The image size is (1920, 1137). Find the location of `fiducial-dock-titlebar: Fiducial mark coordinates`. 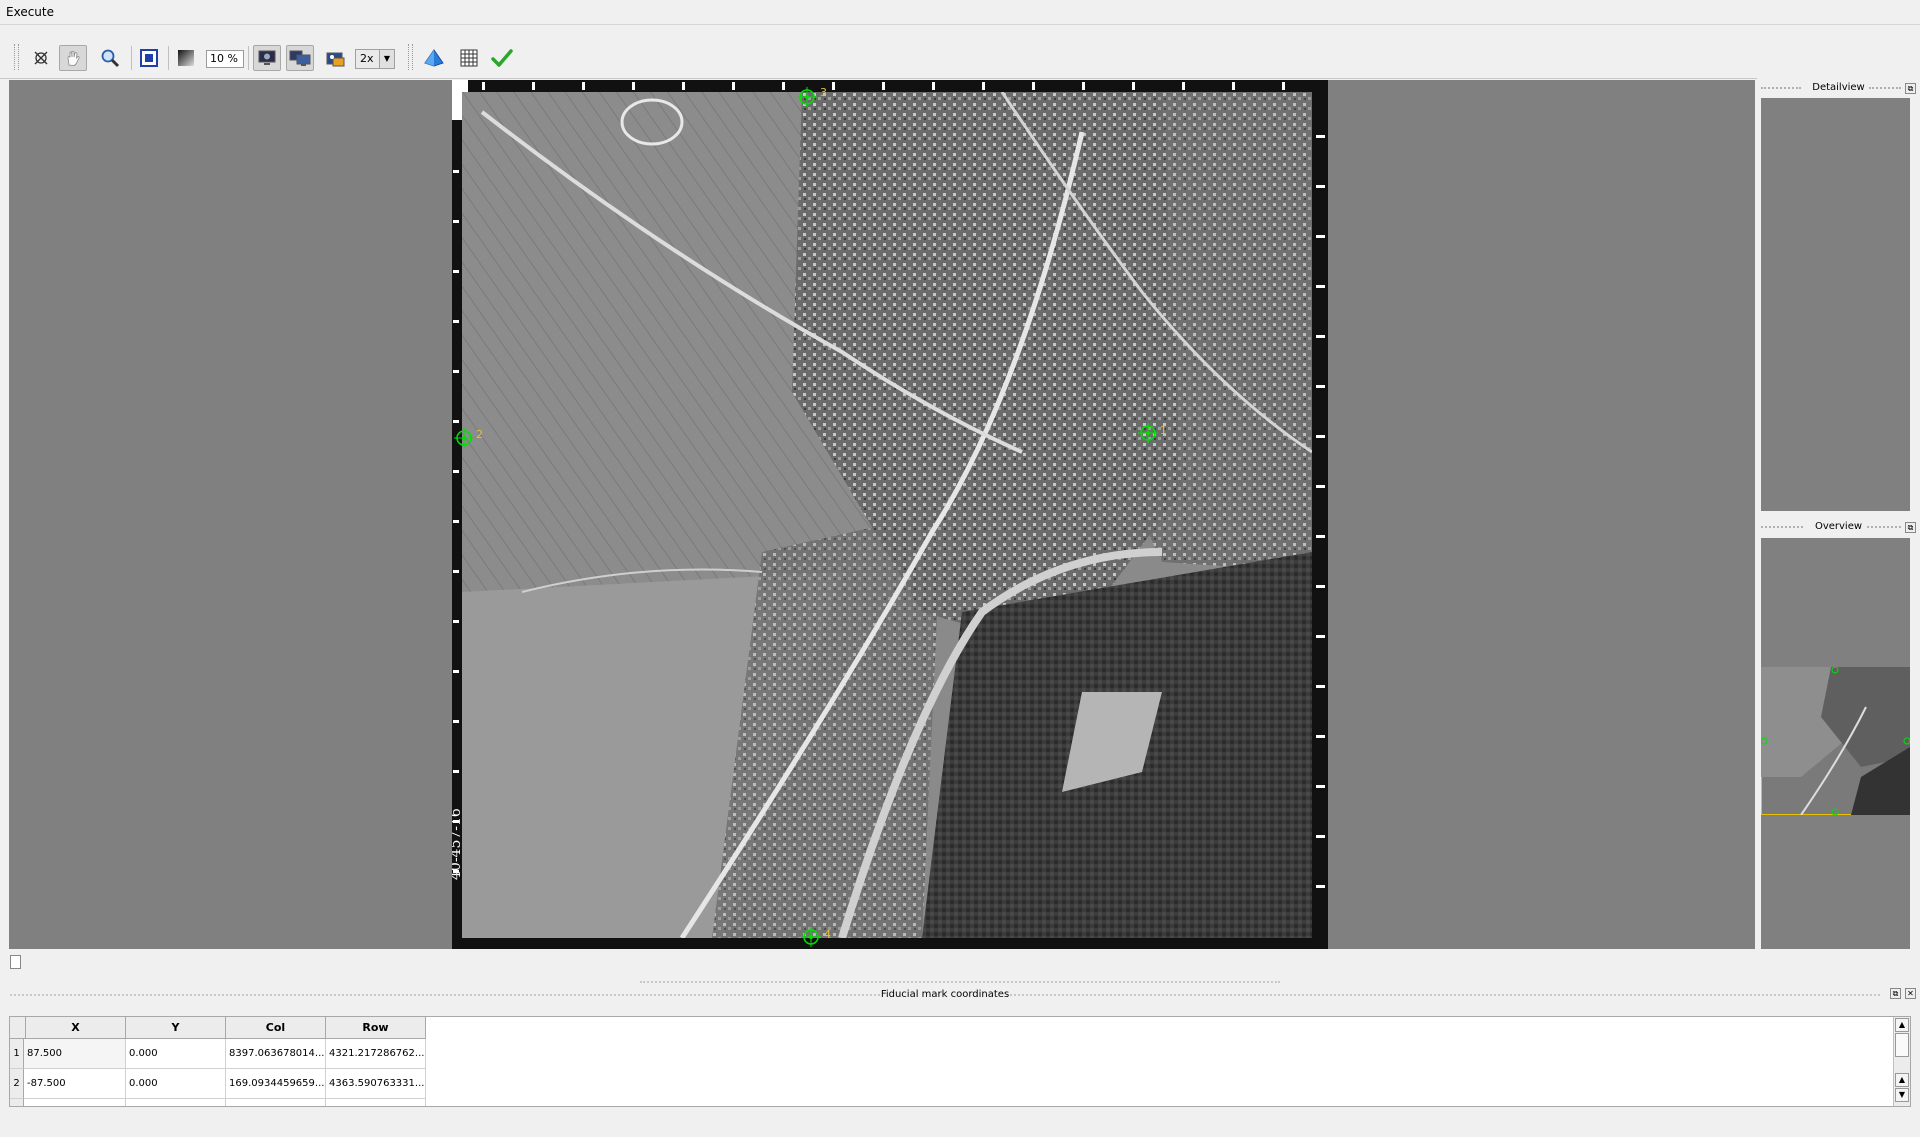

fiducial-dock-titlebar: Fiducial mark coordinates is located at coordinates (960, 994).